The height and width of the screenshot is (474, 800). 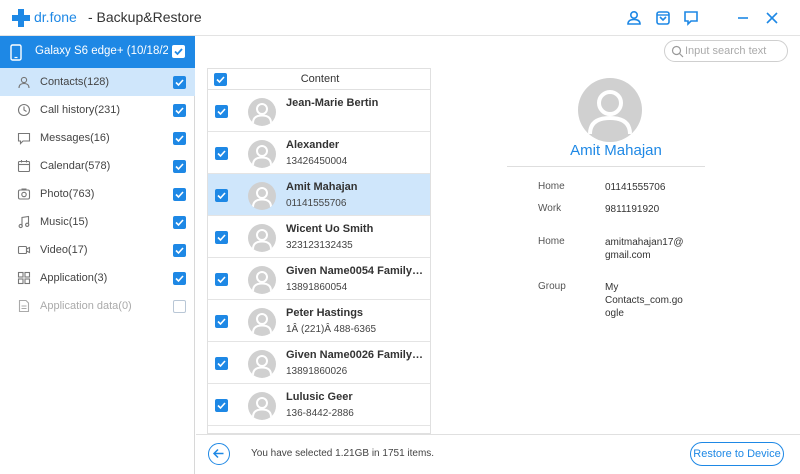 What do you see at coordinates (24, 194) in the screenshot?
I see `photo-icon` at bounding box center [24, 194].